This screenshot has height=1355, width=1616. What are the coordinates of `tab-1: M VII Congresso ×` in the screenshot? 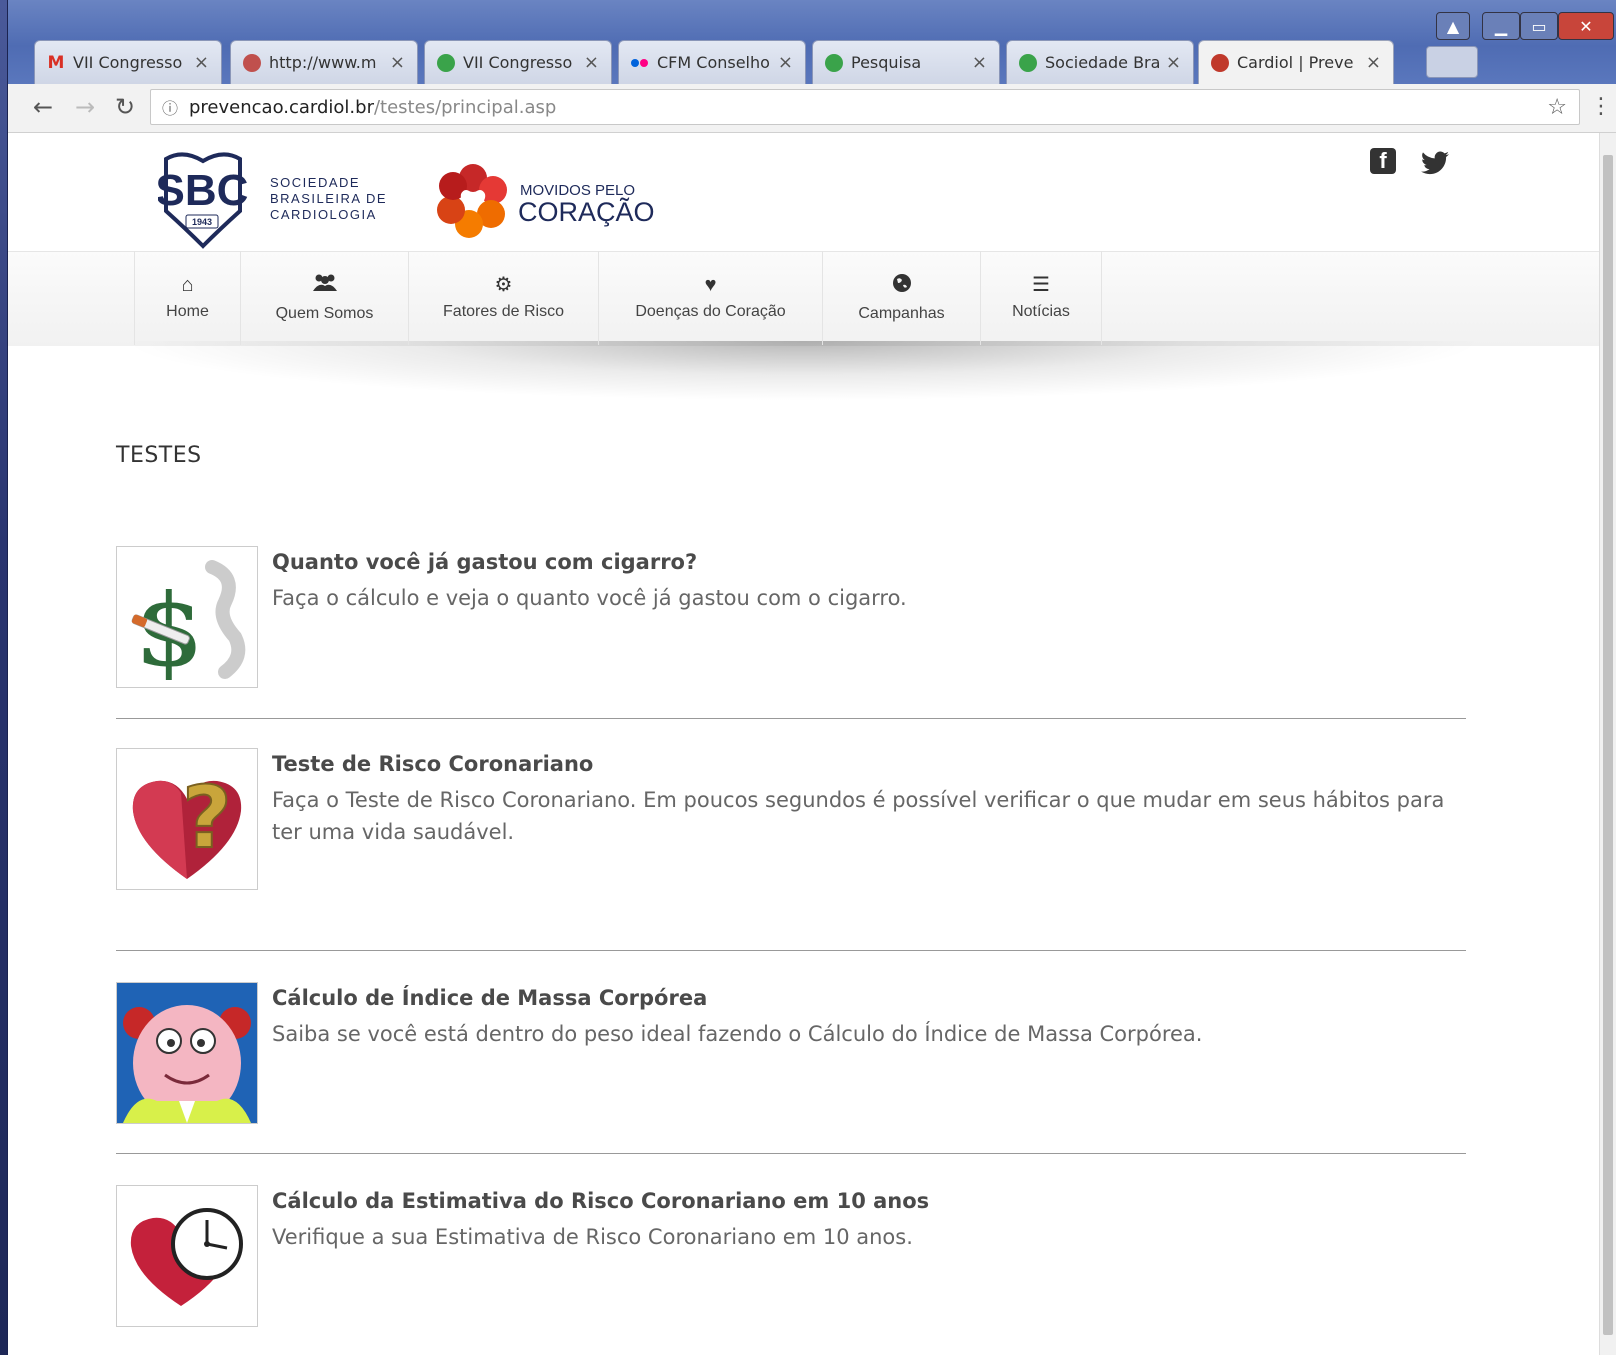 It's located at (128, 62).